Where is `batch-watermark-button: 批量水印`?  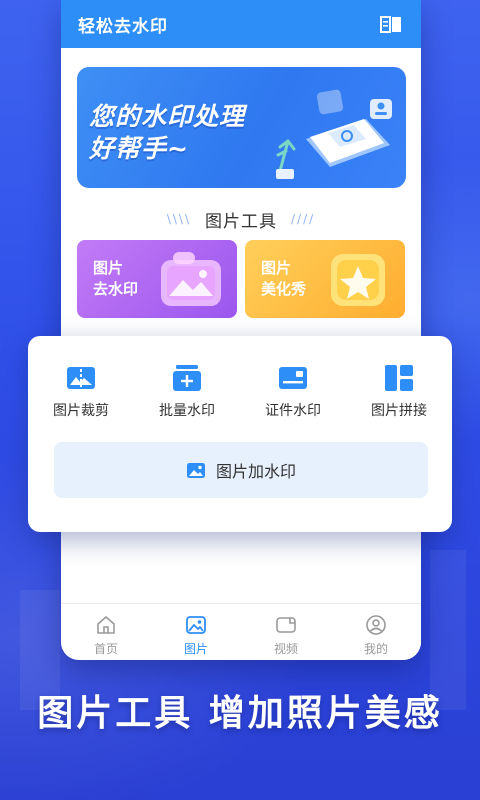 batch-watermark-button: 批量水印 is located at coordinates (187, 394).